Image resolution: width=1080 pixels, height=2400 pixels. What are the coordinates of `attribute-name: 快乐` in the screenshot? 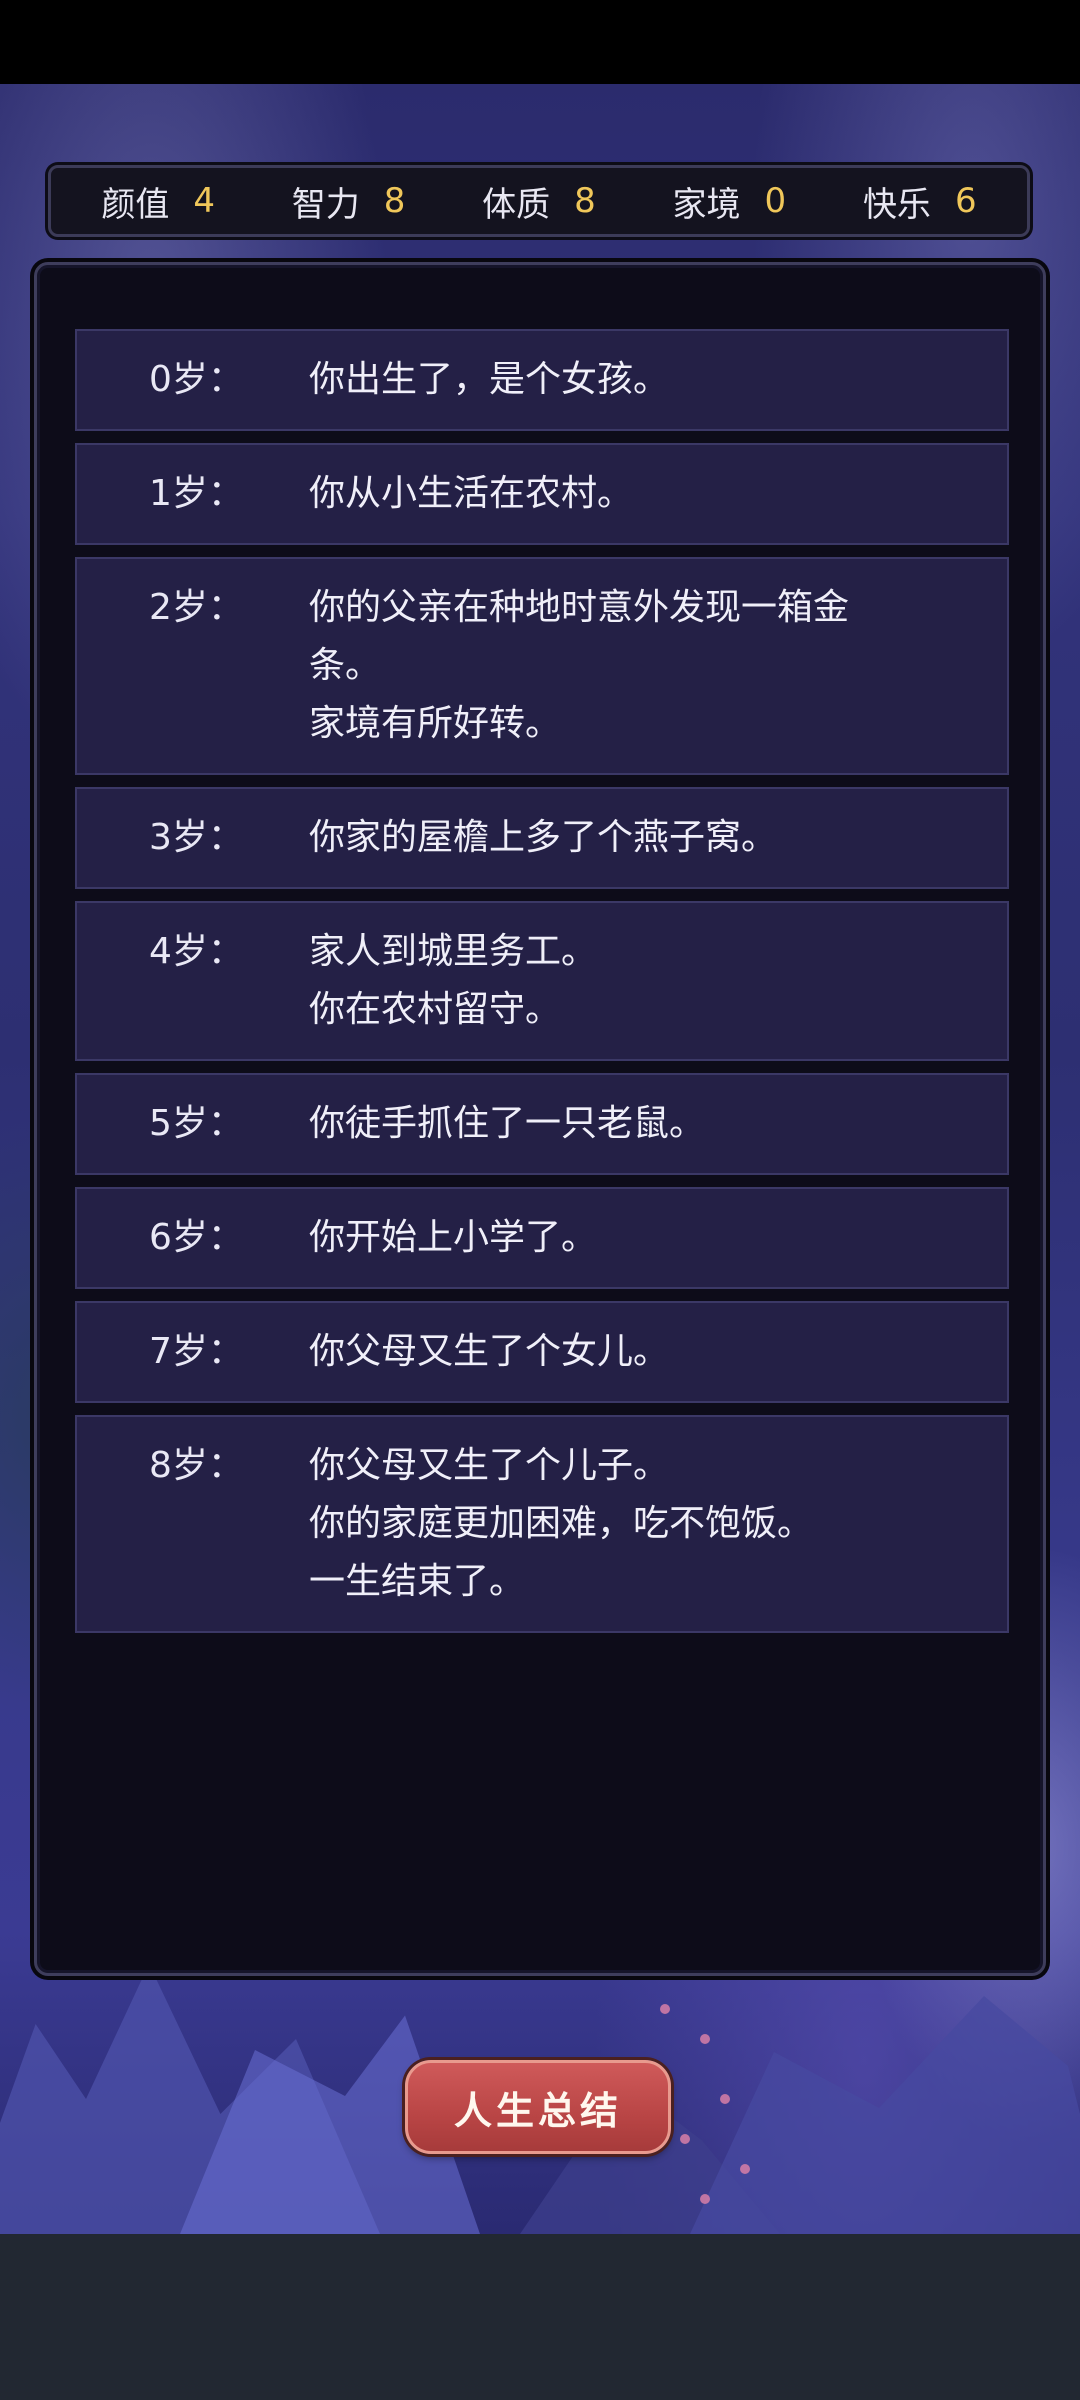 It's located at (896, 204).